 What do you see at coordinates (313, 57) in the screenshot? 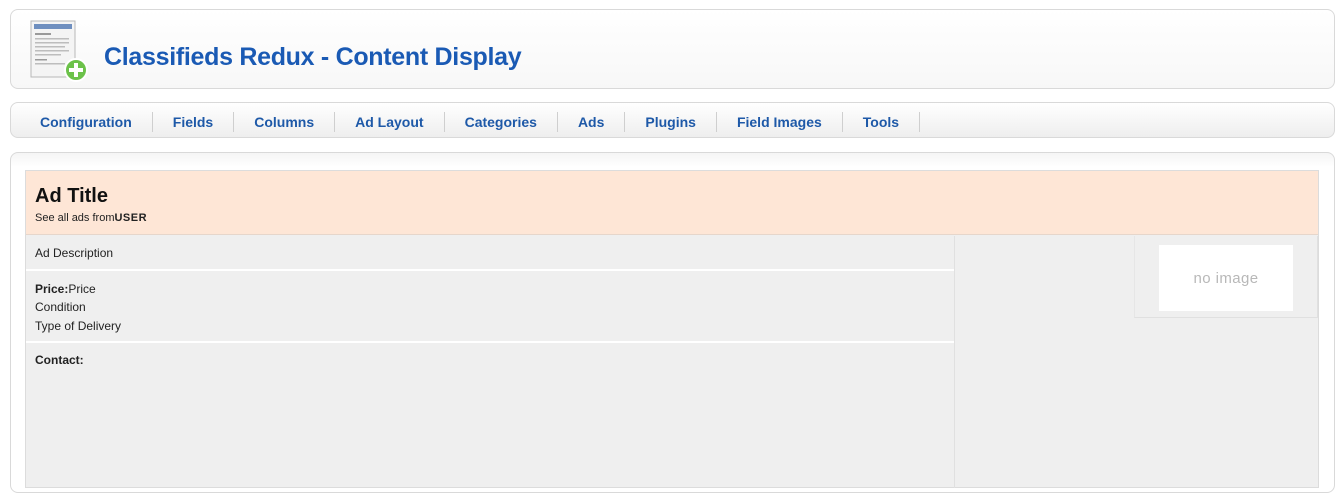
I see `page-title: Classifieds Redux - Content Display` at bounding box center [313, 57].